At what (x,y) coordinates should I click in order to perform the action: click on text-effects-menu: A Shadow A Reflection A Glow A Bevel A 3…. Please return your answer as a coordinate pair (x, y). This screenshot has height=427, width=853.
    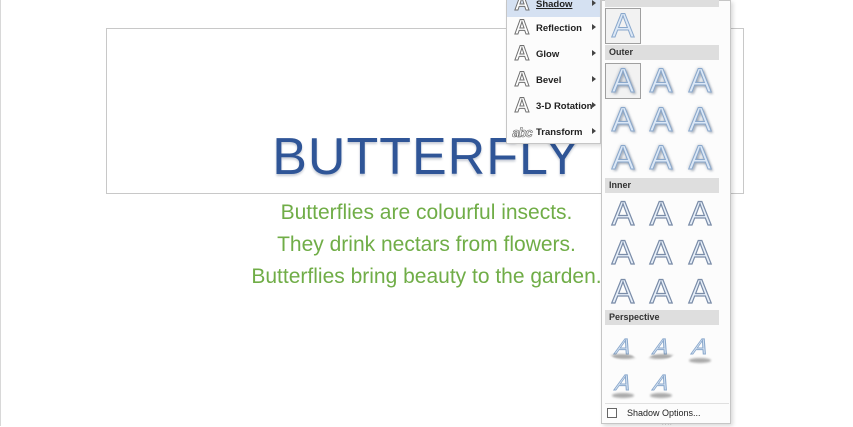
    Looking at the image, I should click on (553, 72).